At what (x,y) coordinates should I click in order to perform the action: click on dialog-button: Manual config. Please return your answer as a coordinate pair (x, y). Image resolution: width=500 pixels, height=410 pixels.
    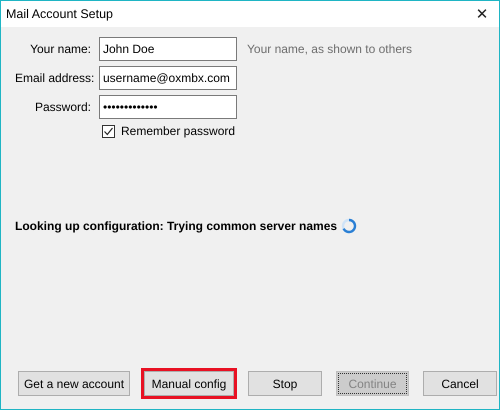
    Looking at the image, I should click on (189, 383).